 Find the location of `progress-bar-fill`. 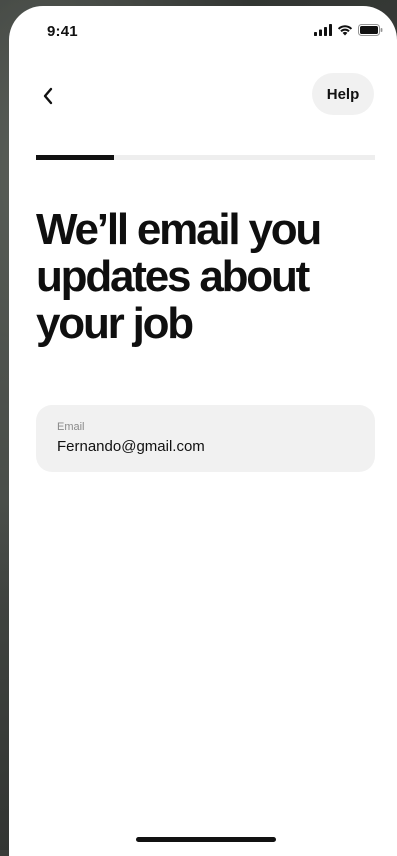

progress-bar-fill is located at coordinates (75, 157).